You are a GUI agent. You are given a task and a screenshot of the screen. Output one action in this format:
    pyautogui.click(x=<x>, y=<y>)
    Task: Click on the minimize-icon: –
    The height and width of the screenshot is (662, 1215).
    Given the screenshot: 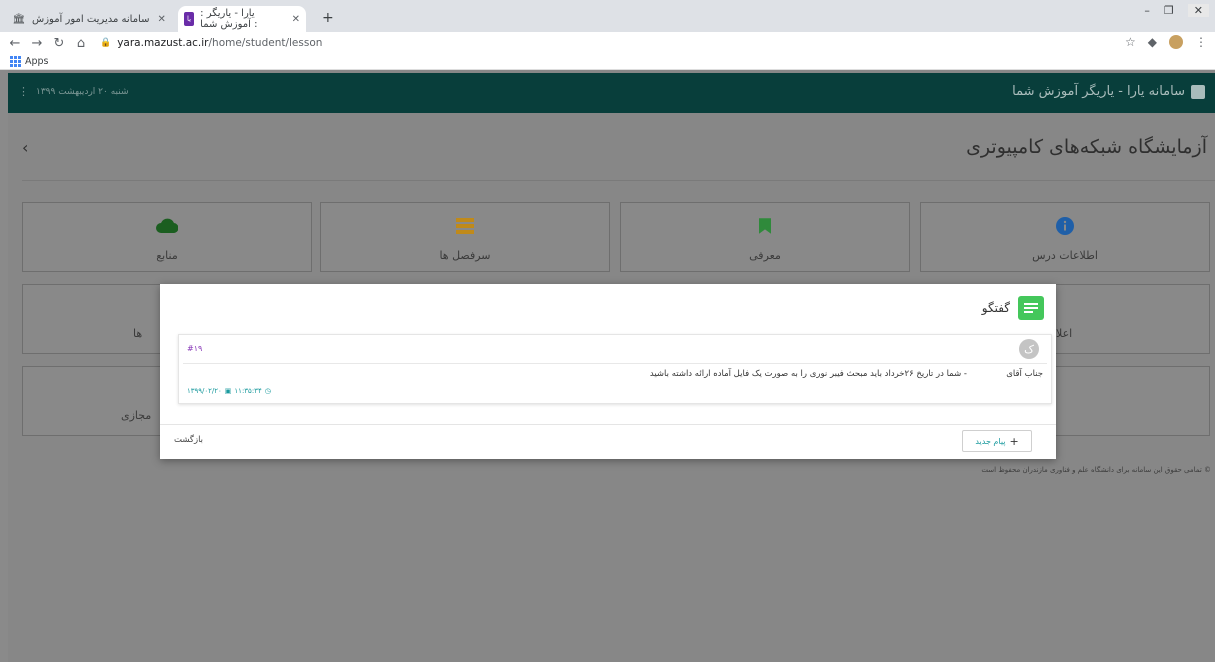 What is the action you would take?
    pyautogui.click(x=1147, y=10)
    